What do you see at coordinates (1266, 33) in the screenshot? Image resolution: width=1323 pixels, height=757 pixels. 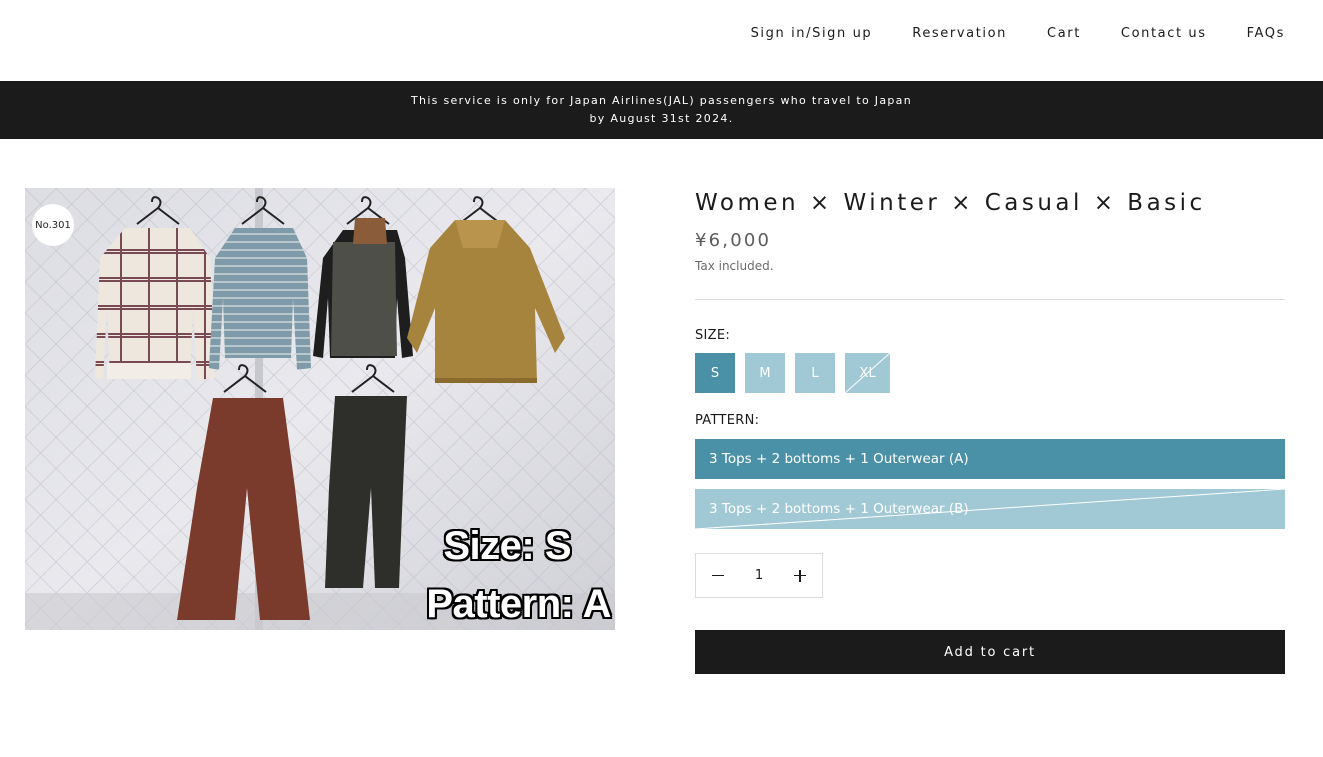 I see `nav-faqs: FAQs` at bounding box center [1266, 33].